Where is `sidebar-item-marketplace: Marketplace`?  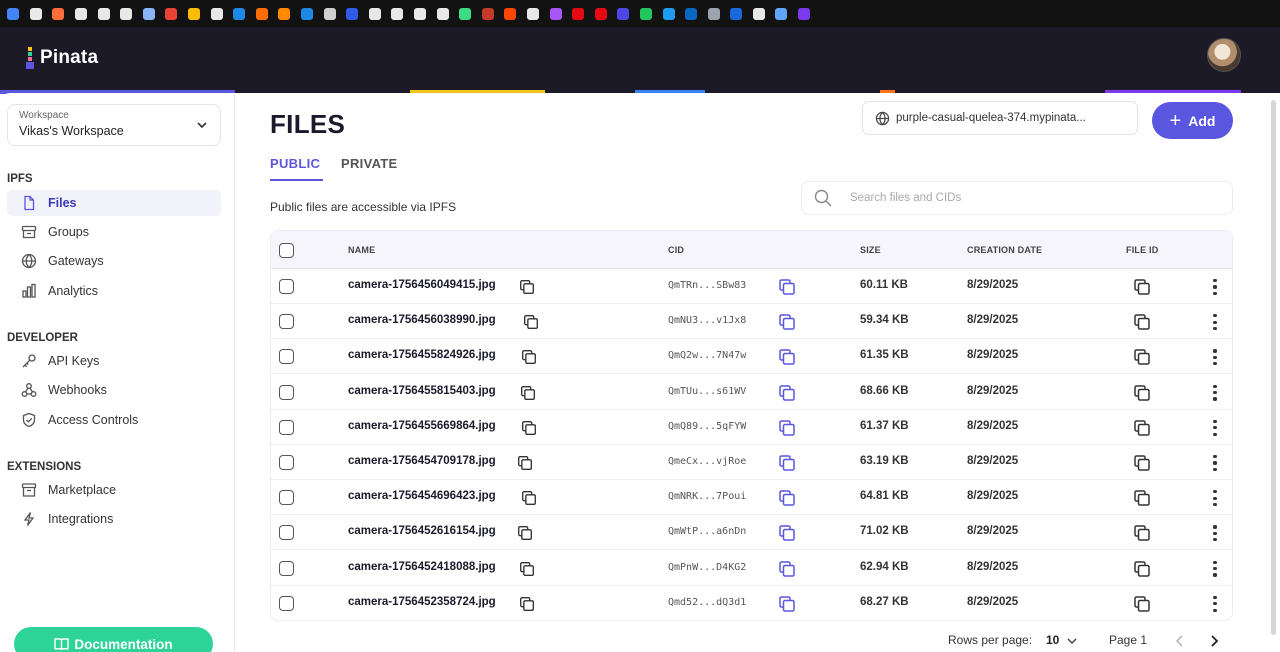 sidebar-item-marketplace: Marketplace is located at coordinates (114, 490).